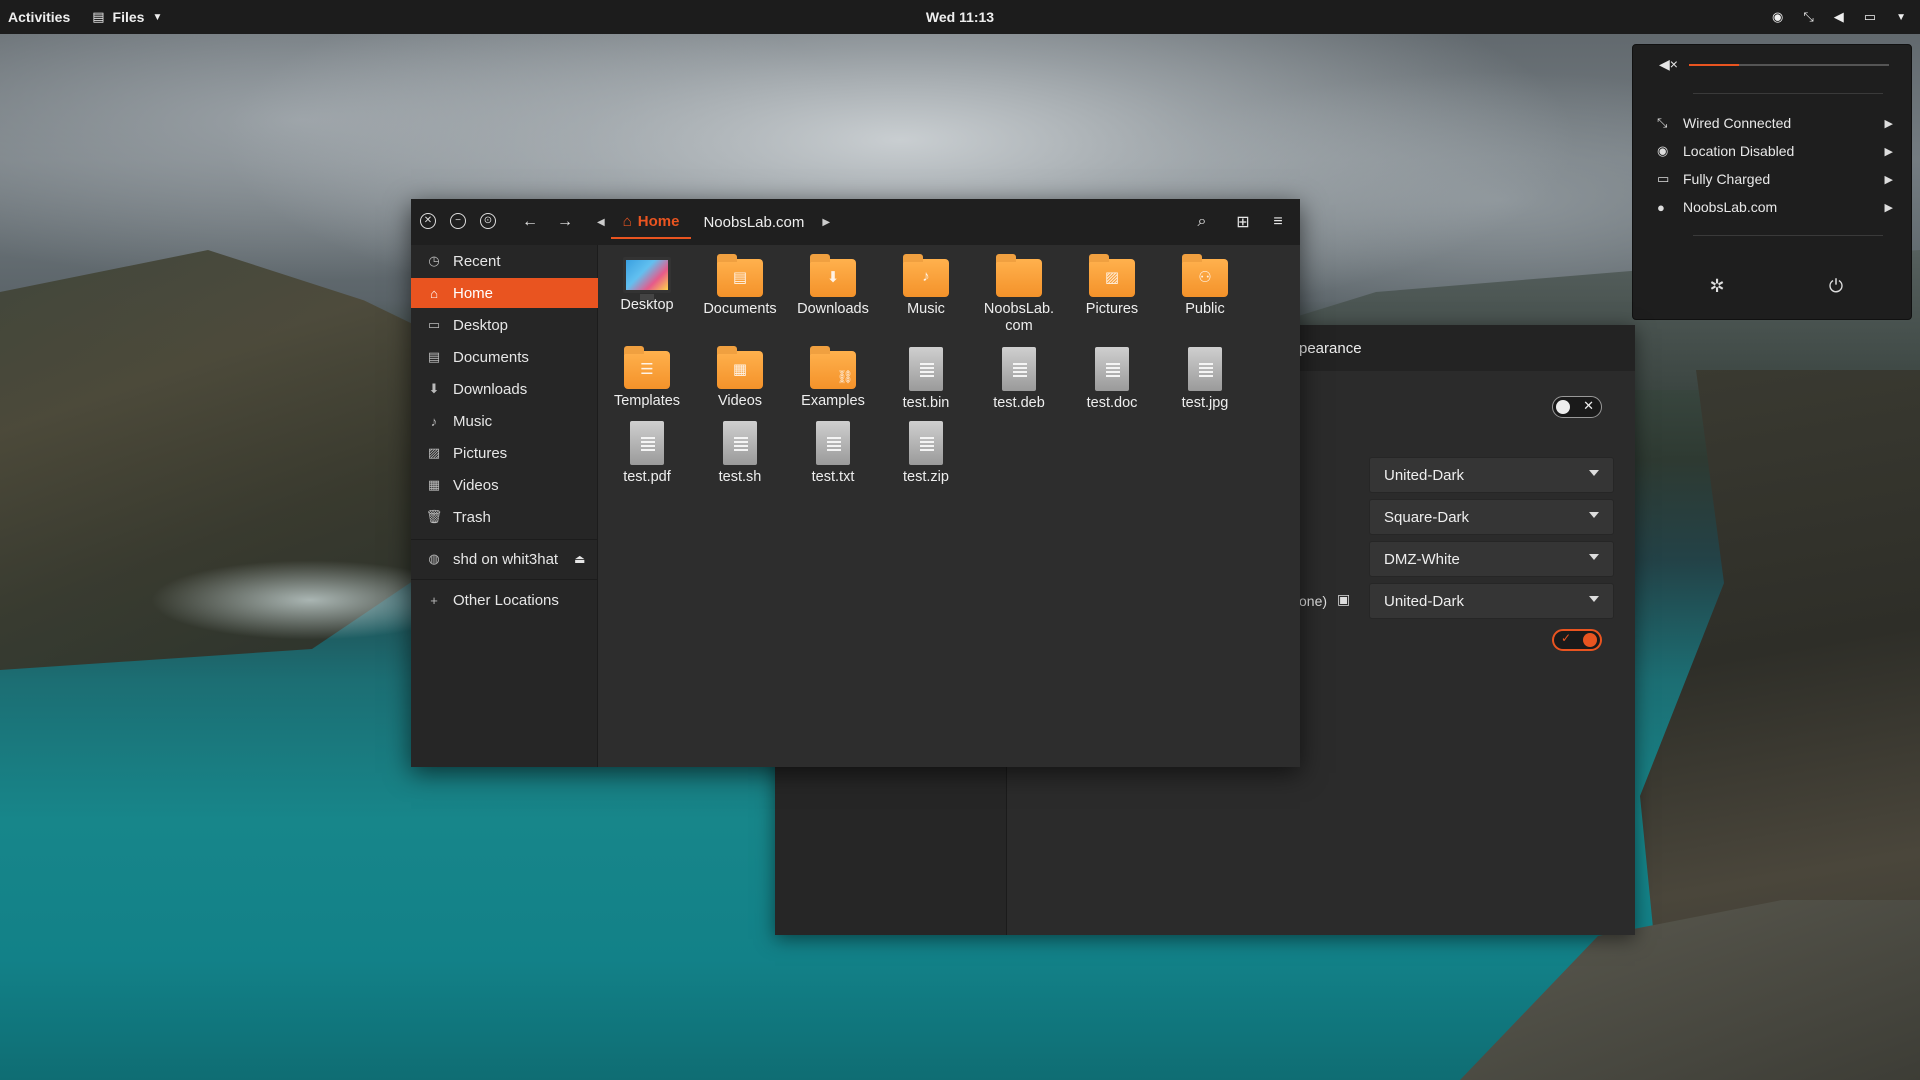 The width and height of the screenshot is (1920, 1080). I want to click on sidebar-item-other-locations: + Other Locations, so click(504, 600).